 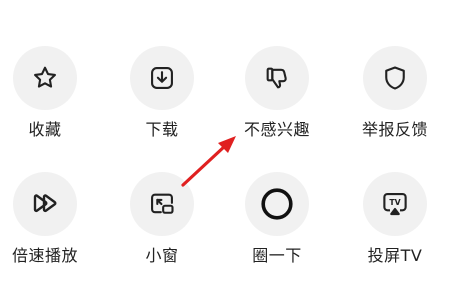 I want to click on circle-icon, so click(x=277, y=204).